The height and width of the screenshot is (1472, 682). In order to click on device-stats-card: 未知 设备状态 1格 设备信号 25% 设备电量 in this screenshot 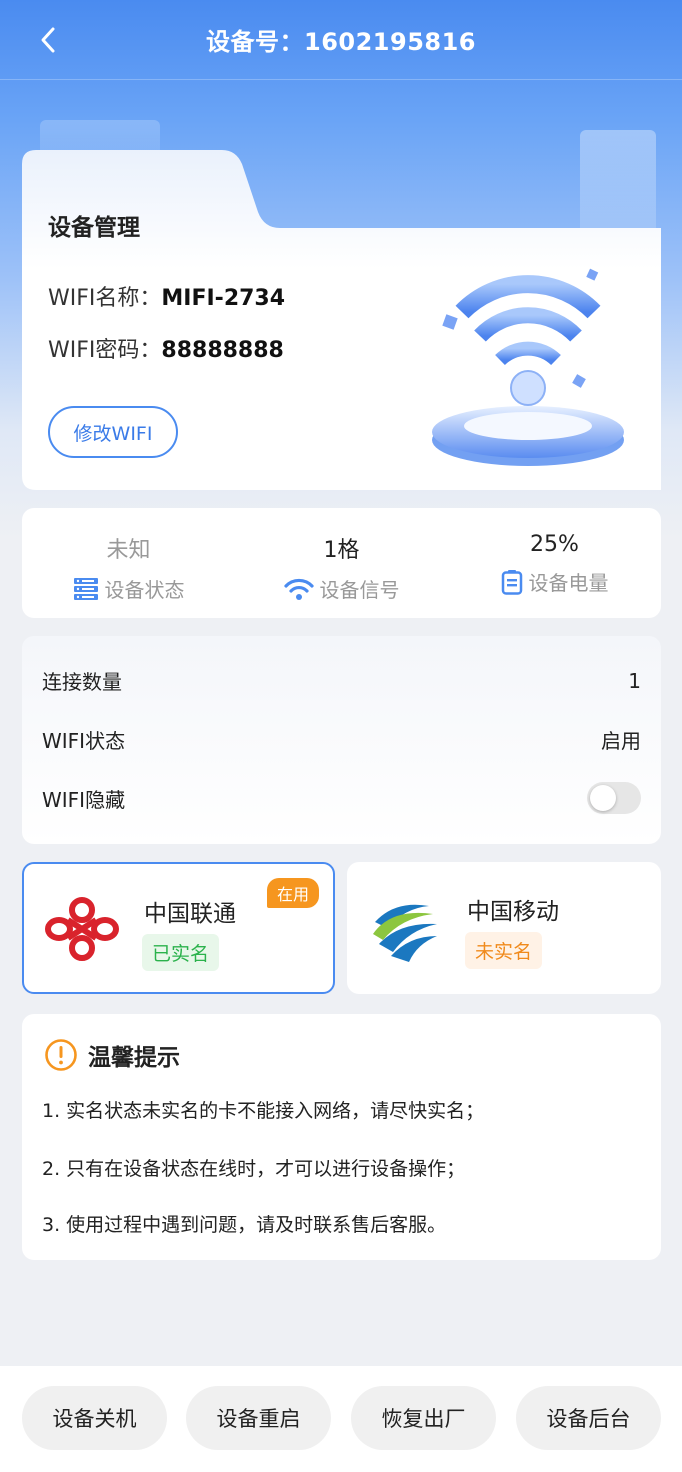, I will do `click(341, 563)`.